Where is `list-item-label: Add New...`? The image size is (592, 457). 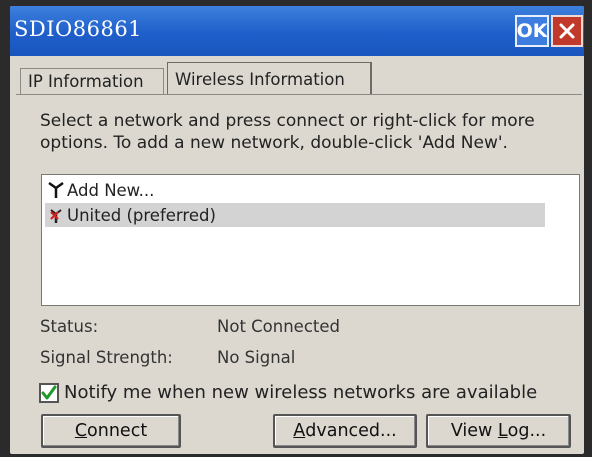
list-item-label: Add New... is located at coordinates (111, 190).